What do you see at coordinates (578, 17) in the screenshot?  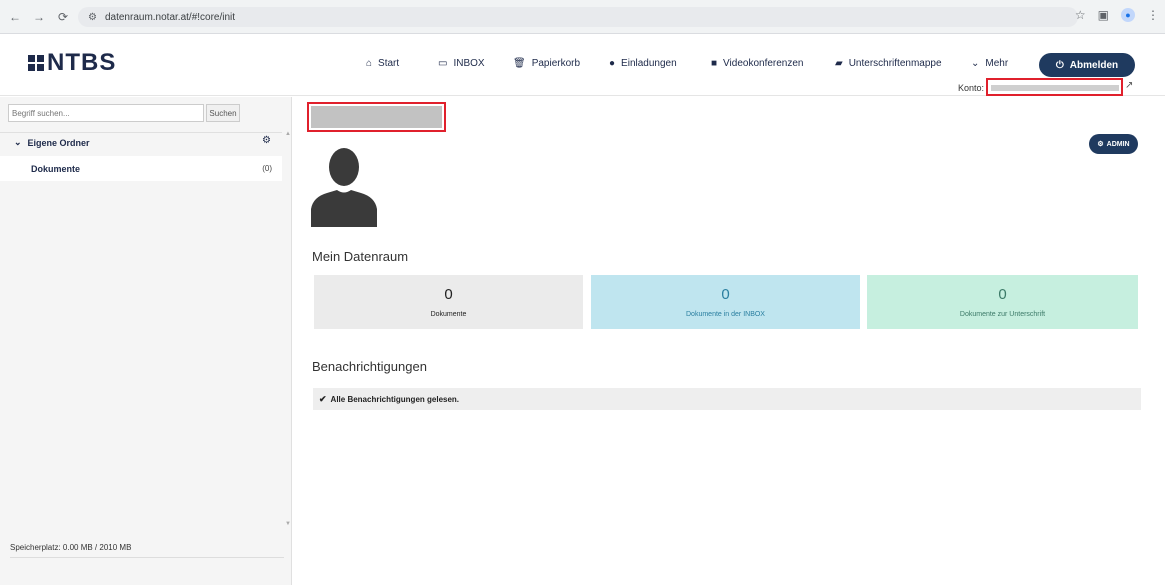 I see `address-bar: ⚙ datenraum.notar.at/#!core/init` at bounding box center [578, 17].